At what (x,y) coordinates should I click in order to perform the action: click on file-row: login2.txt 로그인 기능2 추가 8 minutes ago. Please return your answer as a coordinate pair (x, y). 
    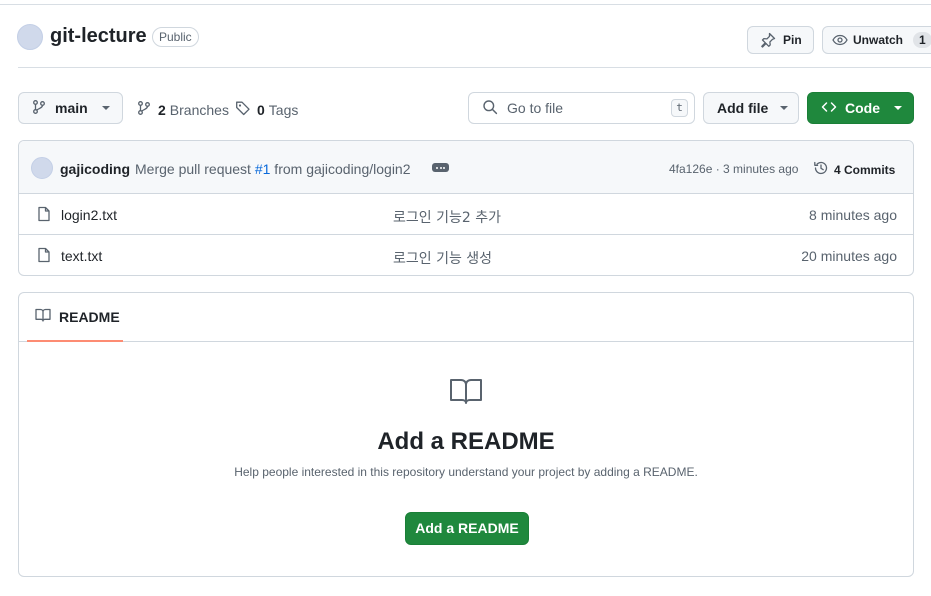
    Looking at the image, I should click on (466, 214).